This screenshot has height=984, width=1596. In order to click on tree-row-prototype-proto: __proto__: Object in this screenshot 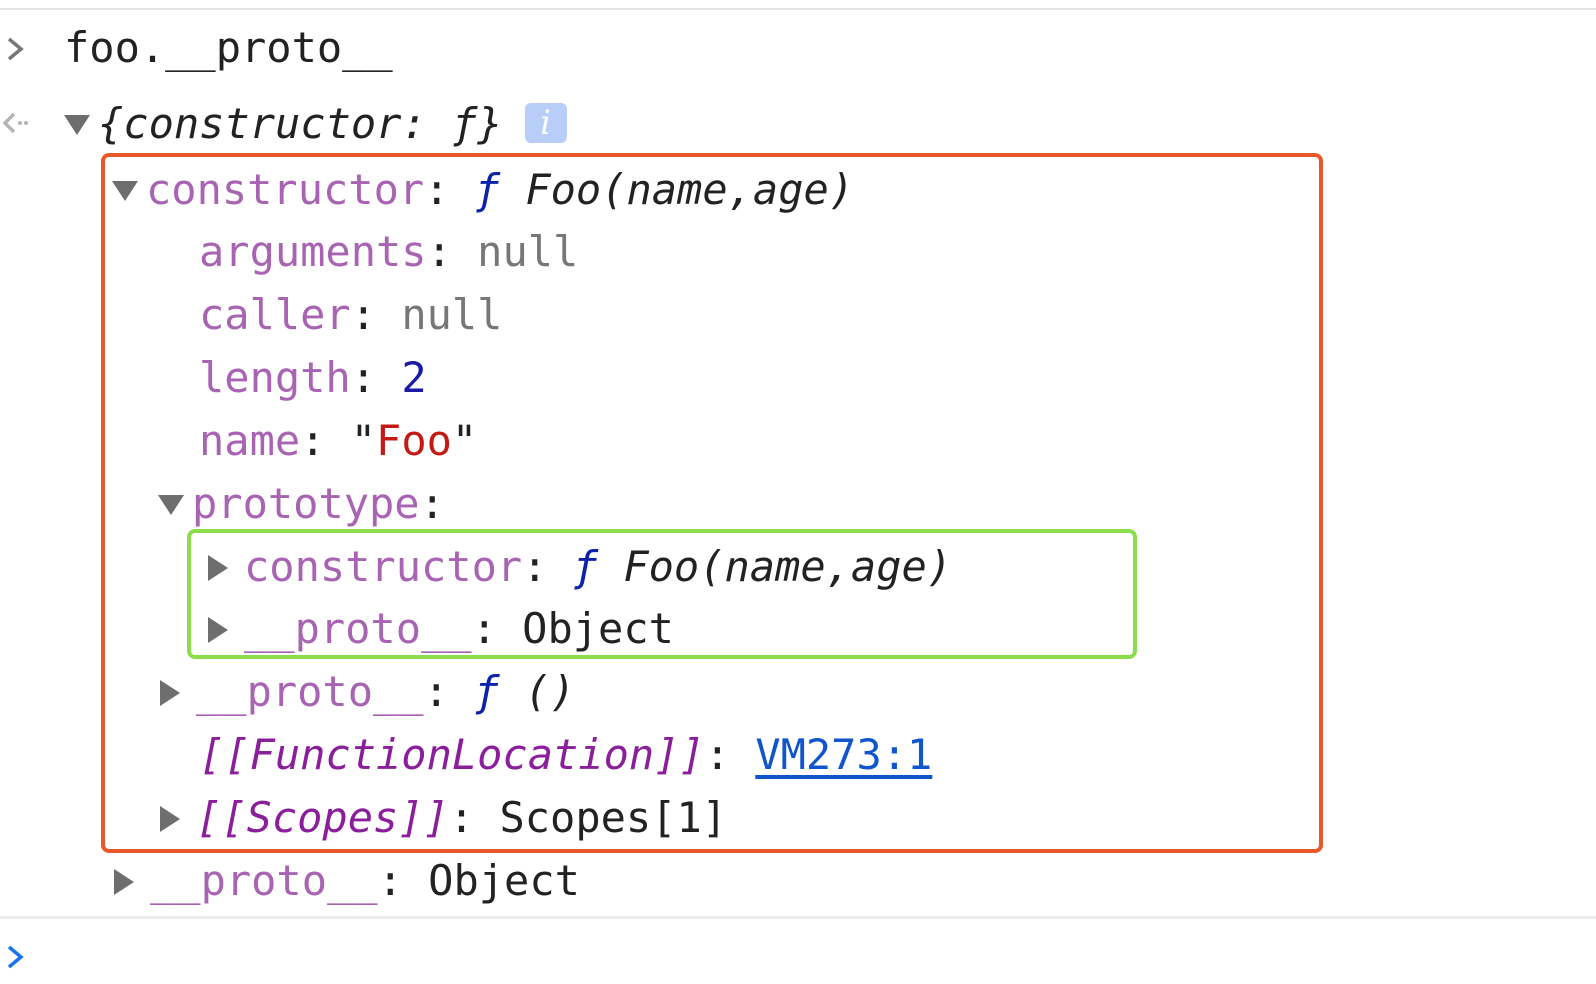, I will do `click(441, 629)`.